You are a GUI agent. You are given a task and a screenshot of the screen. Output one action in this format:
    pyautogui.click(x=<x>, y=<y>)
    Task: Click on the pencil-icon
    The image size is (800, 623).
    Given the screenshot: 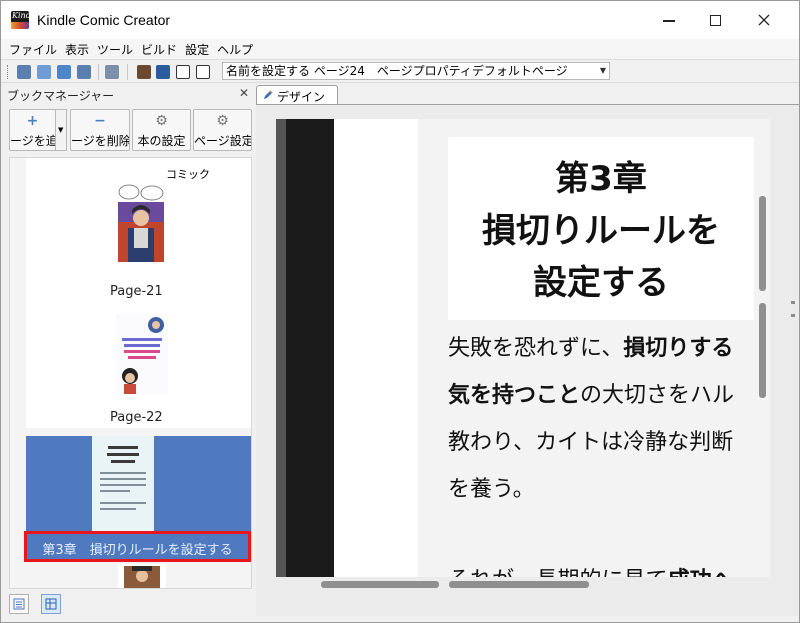 What is the action you would take?
    pyautogui.click(x=268, y=94)
    